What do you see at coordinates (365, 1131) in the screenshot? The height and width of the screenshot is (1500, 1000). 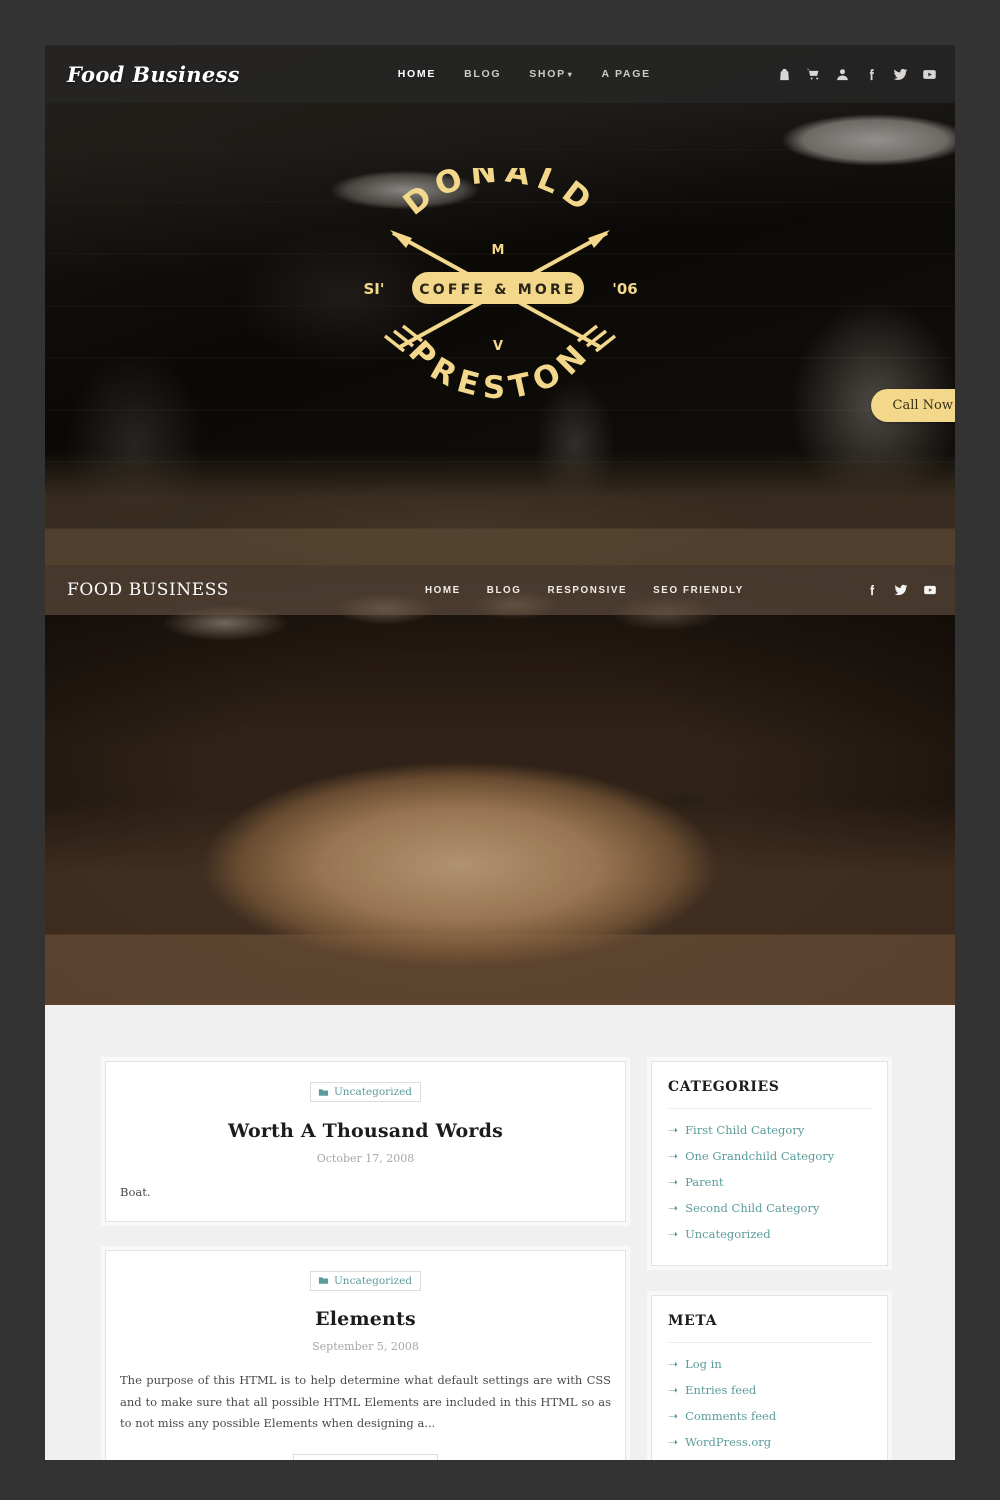 I see `post-title: Worth A Thousand Words` at bounding box center [365, 1131].